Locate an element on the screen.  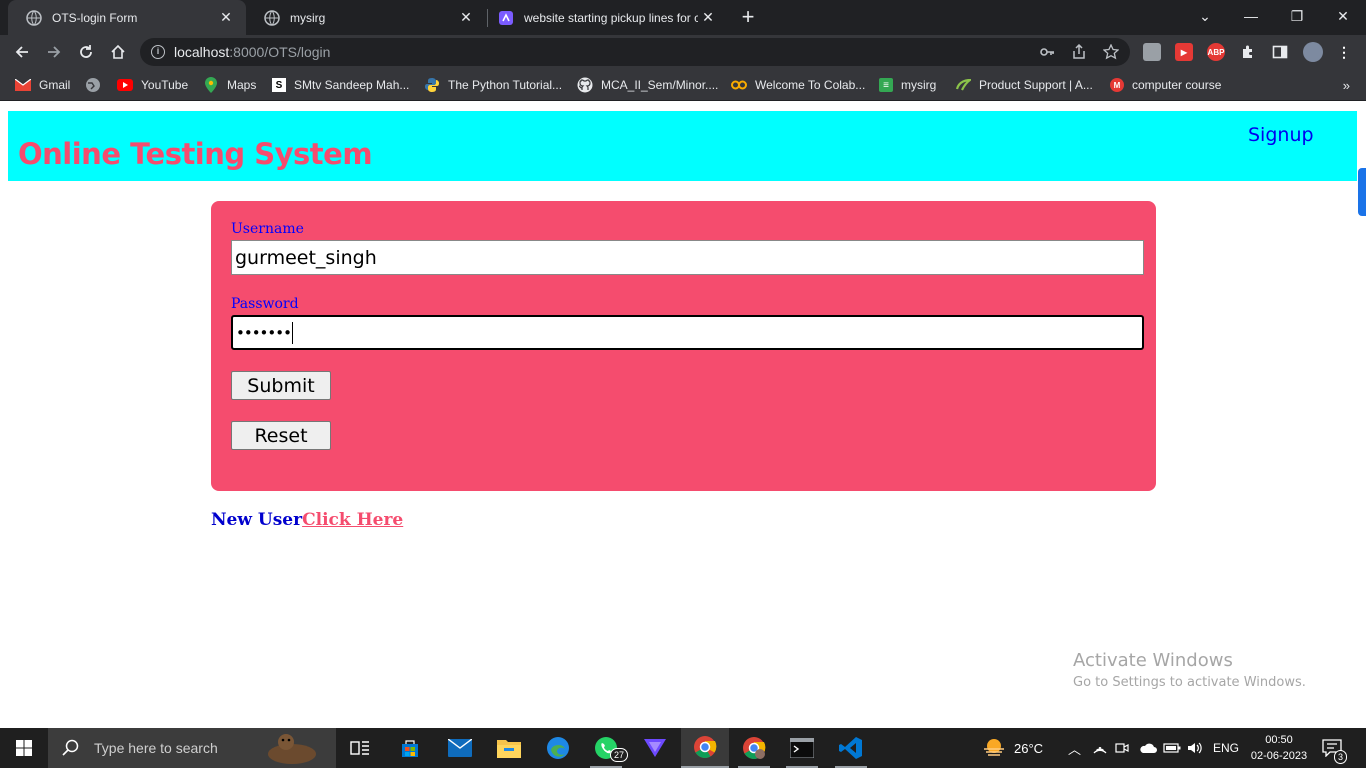
more-bookmarks-icon: » is located at coordinates (1346, 85).